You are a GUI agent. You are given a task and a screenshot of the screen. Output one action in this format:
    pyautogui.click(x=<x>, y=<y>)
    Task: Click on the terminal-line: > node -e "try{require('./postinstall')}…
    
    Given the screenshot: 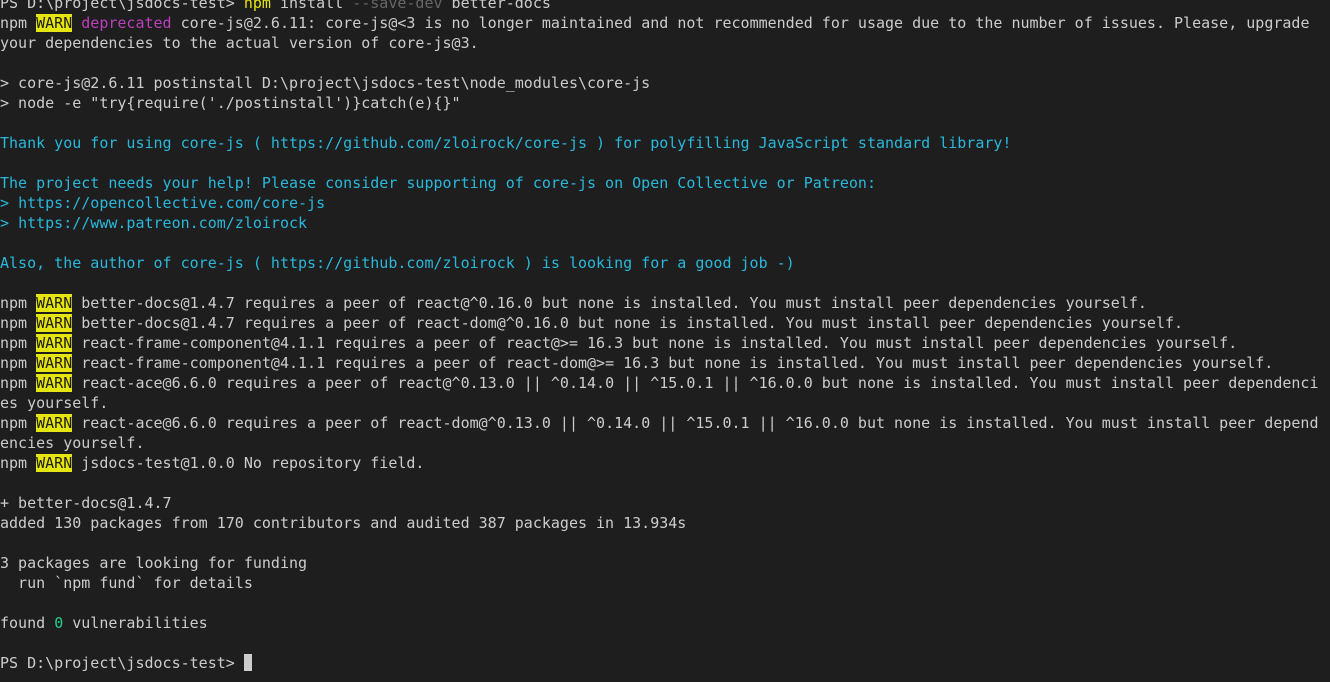 What is the action you would take?
    pyautogui.click(x=665, y=103)
    